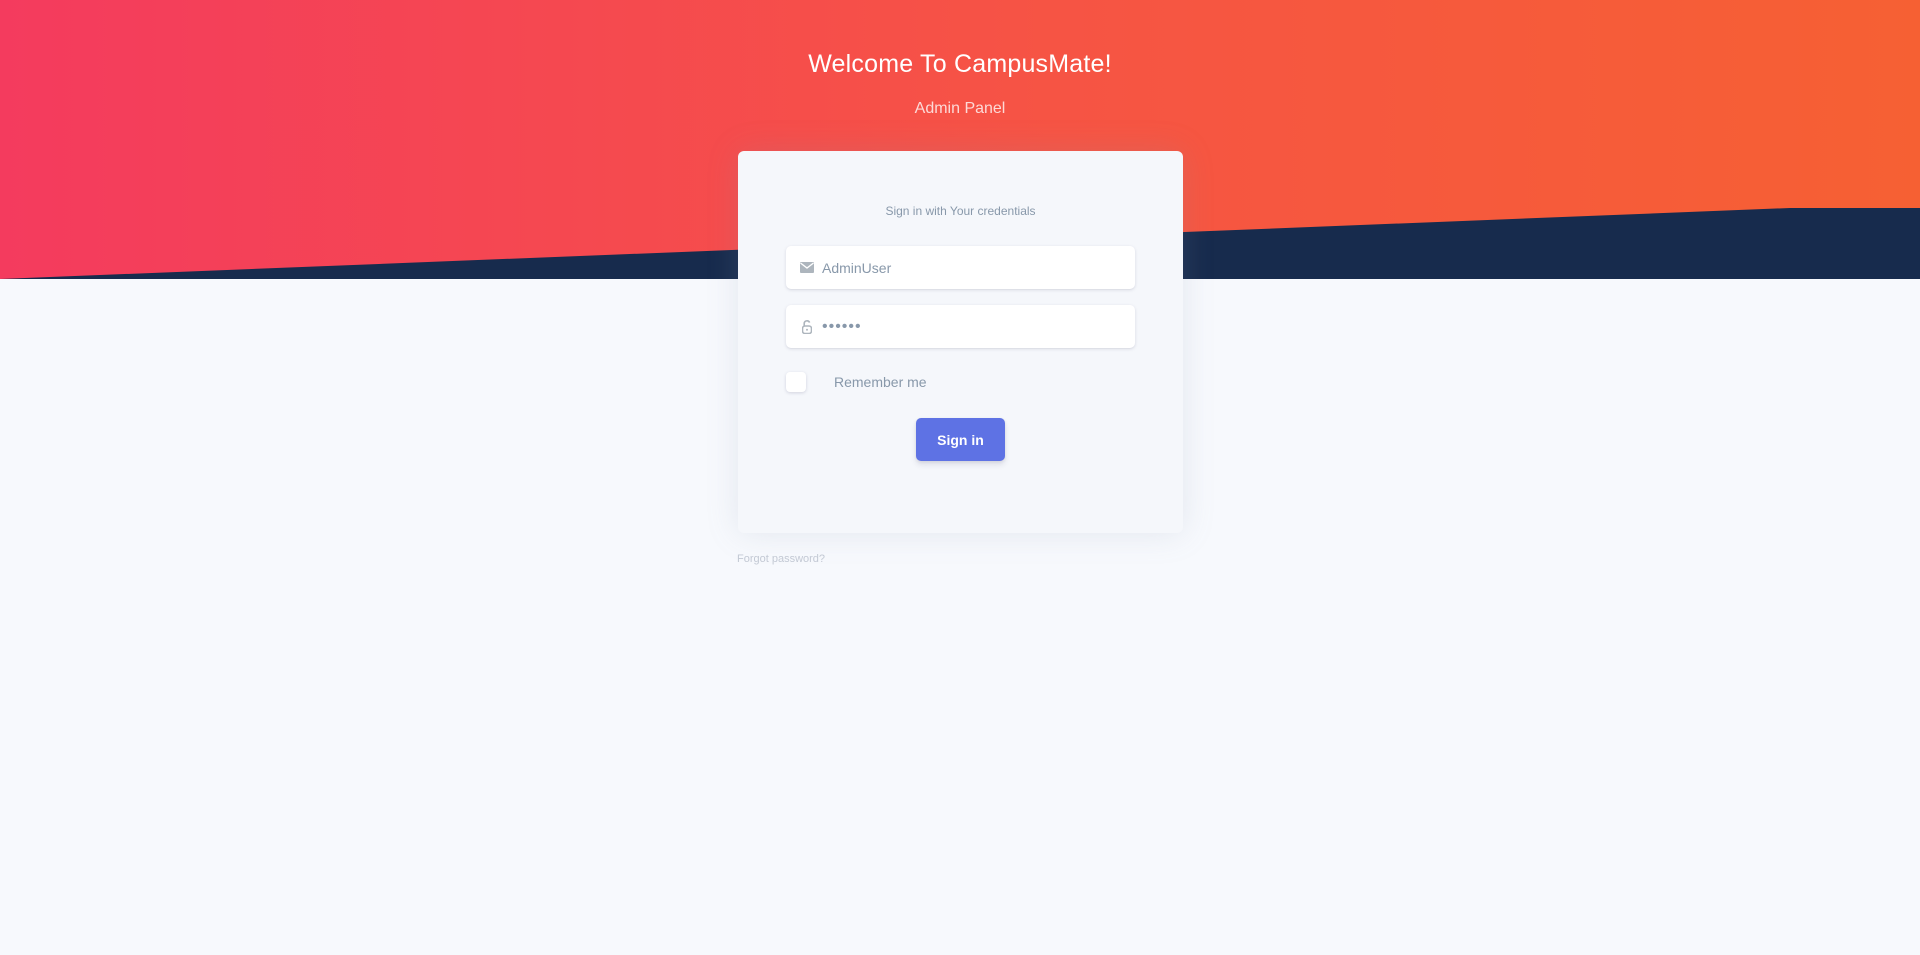  What do you see at coordinates (972, 326) in the screenshot?
I see `password-input` at bounding box center [972, 326].